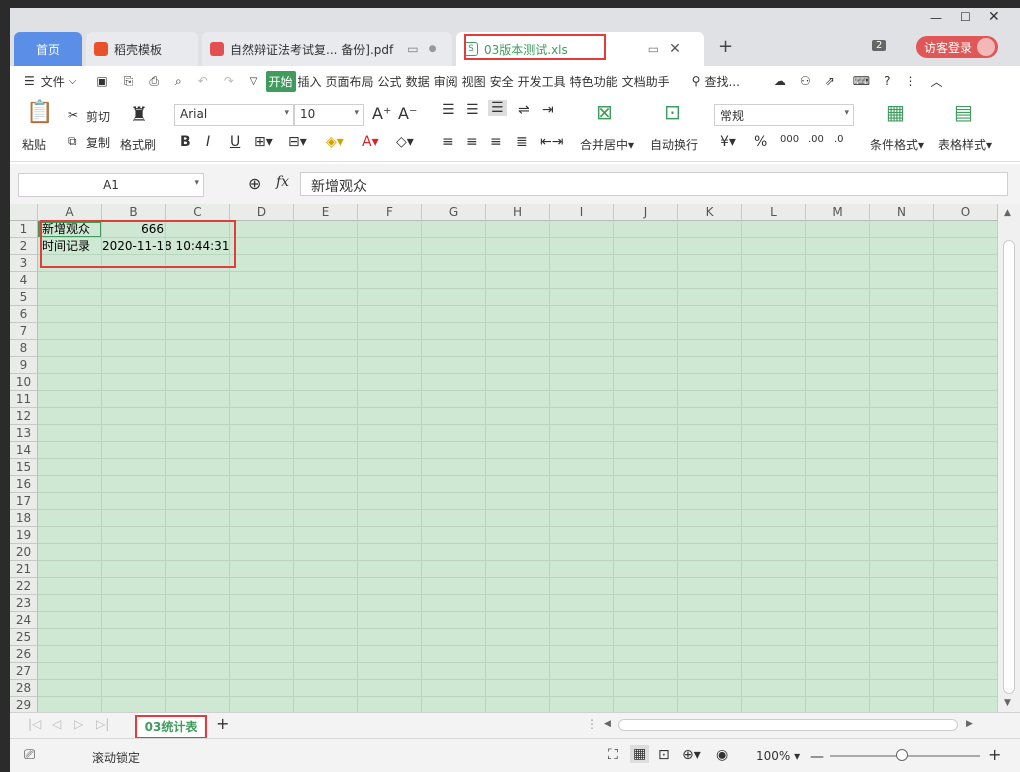 This screenshot has height=772, width=1020. I want to click on undo-icon: ↶, so click(203, 81).